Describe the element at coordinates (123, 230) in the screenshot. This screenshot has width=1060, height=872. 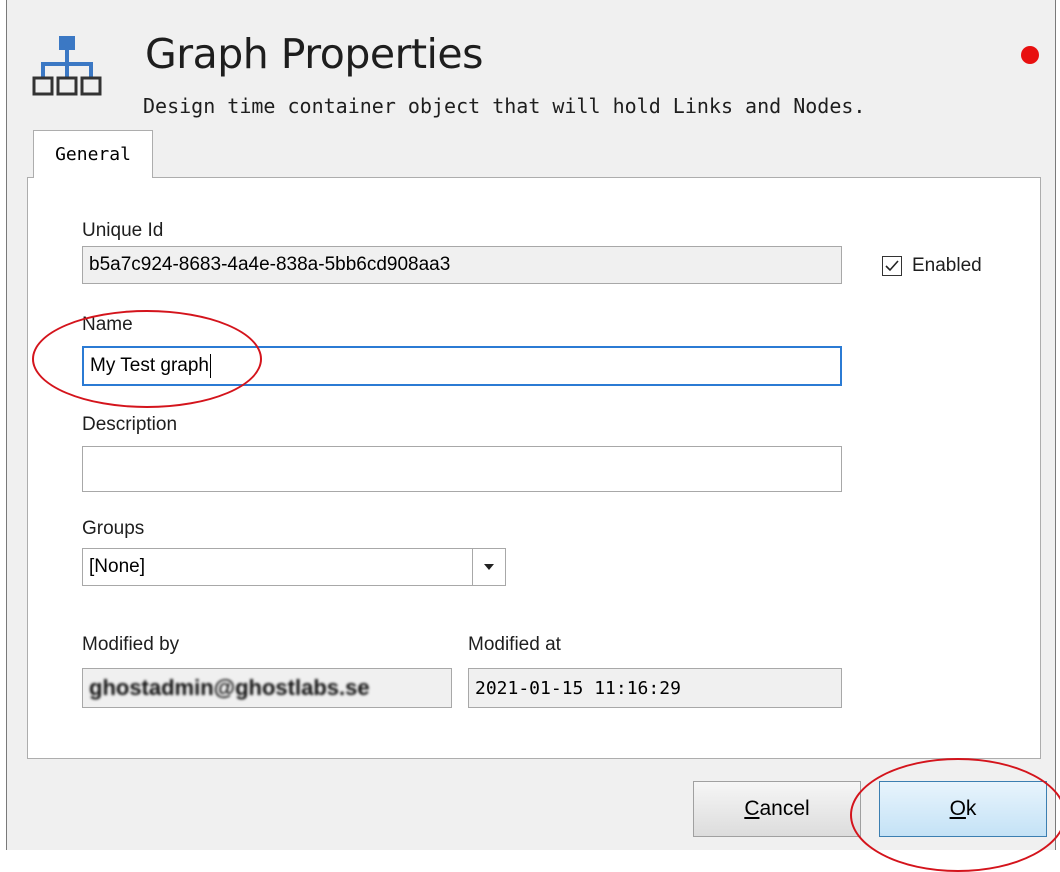
I see `unique-id-label: Unique Id` at that location.